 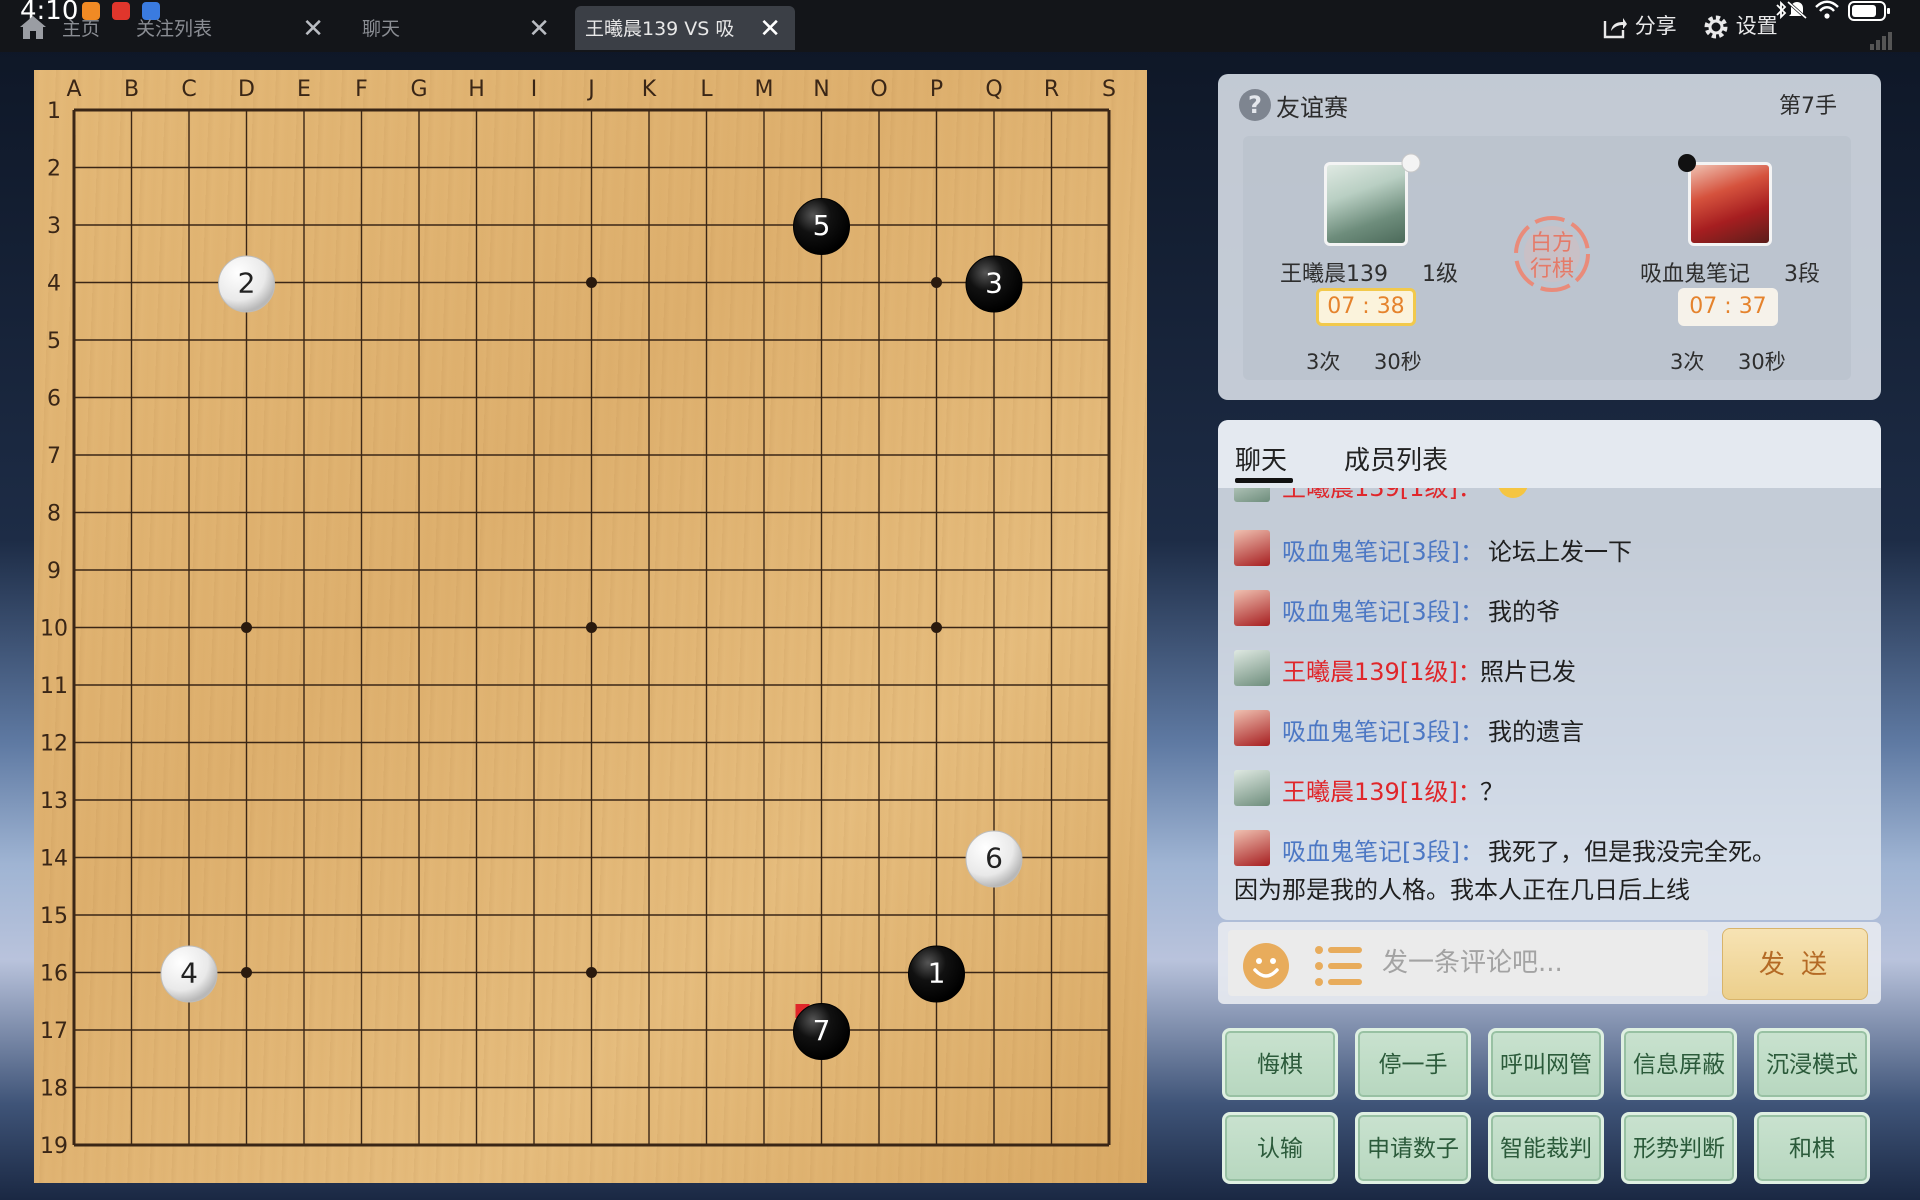 I want to click on row-label: 3, so click(x=54, y=226).